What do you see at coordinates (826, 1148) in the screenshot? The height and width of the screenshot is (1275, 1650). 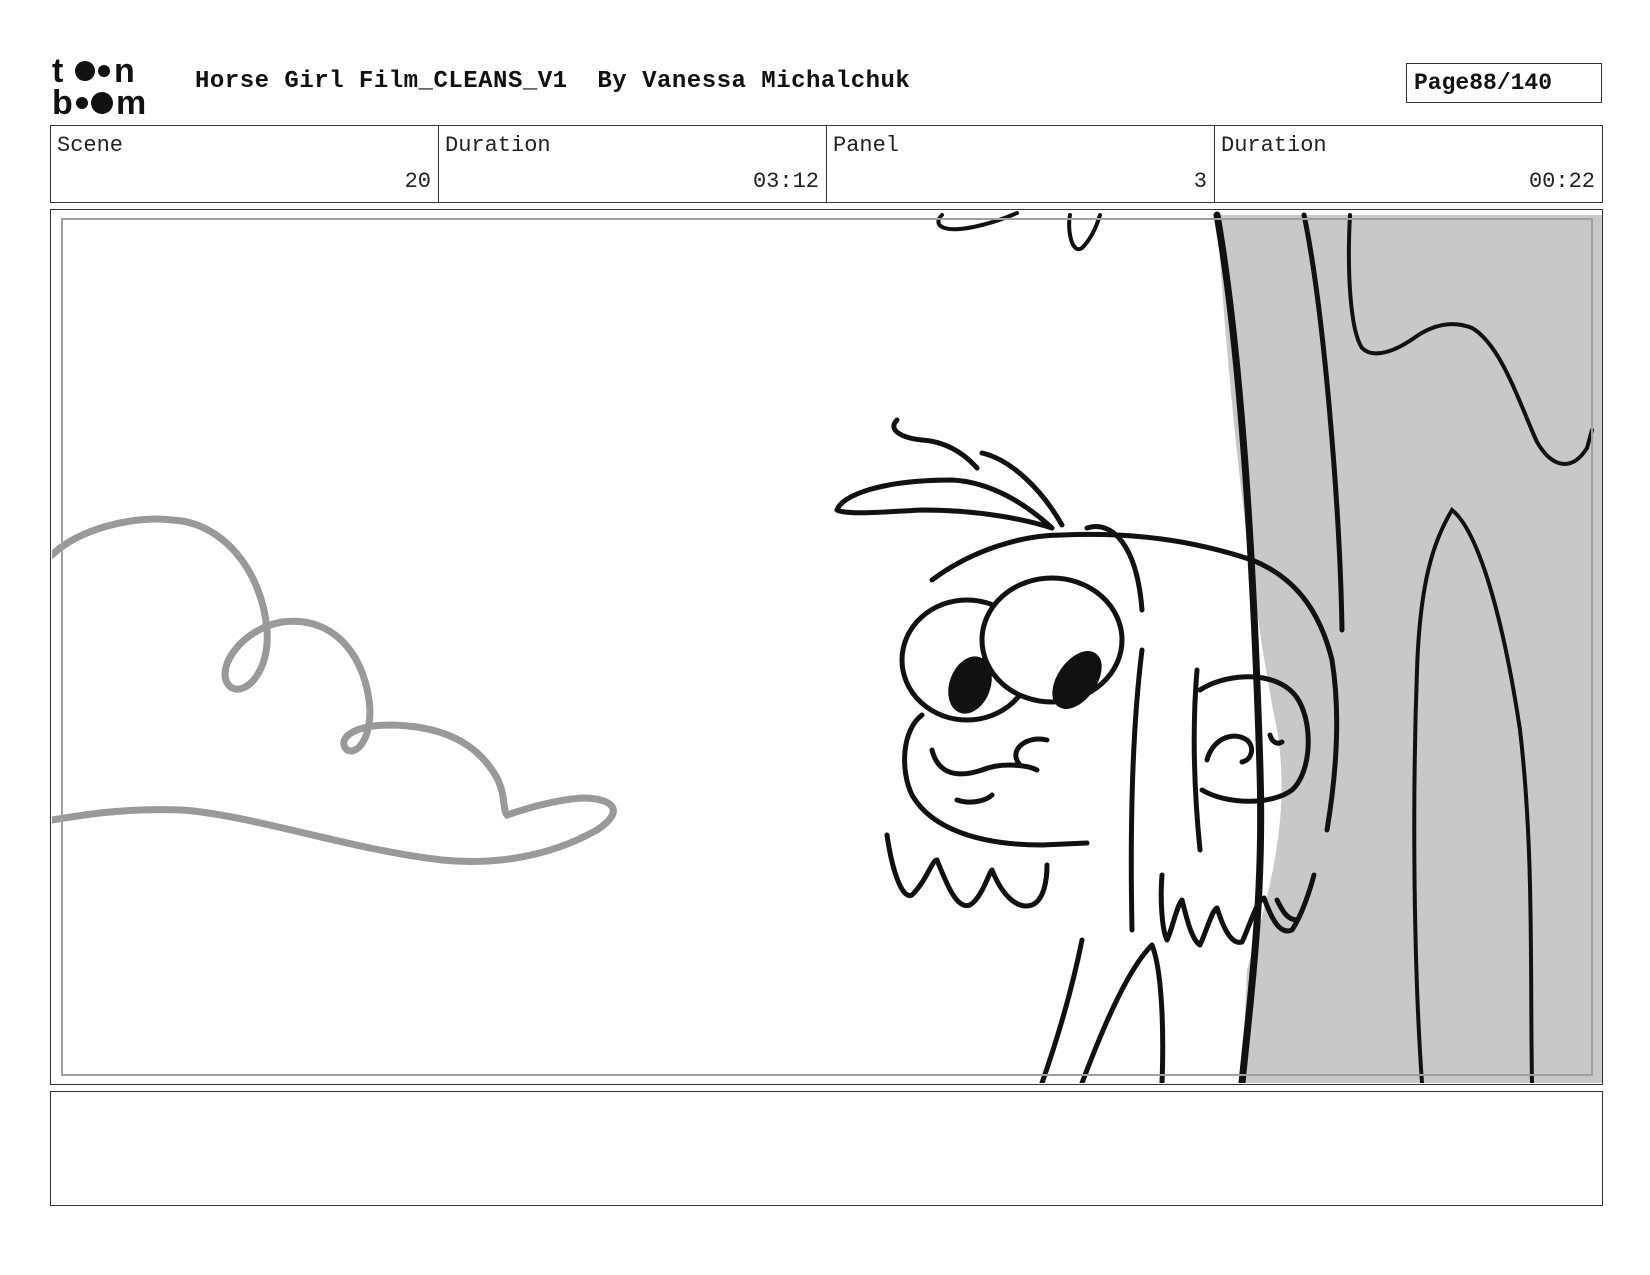 I see `panel-notes-box` at bounding box center [826, 1148].